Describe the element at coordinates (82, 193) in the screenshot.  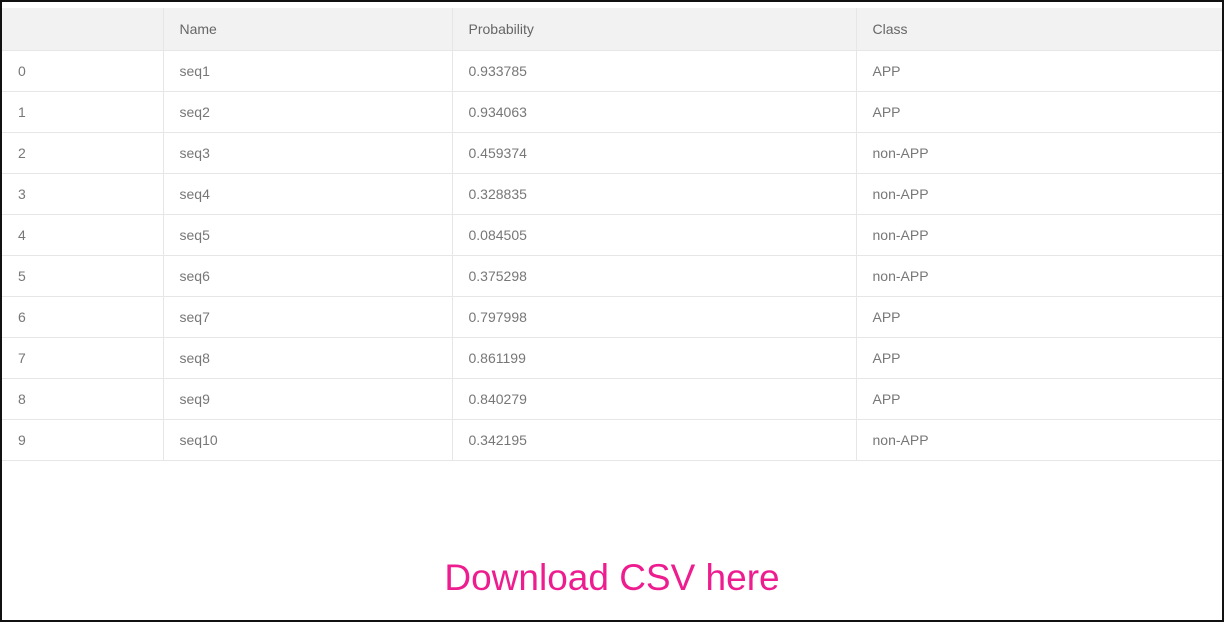
I see `cell-index: 3` at that location.